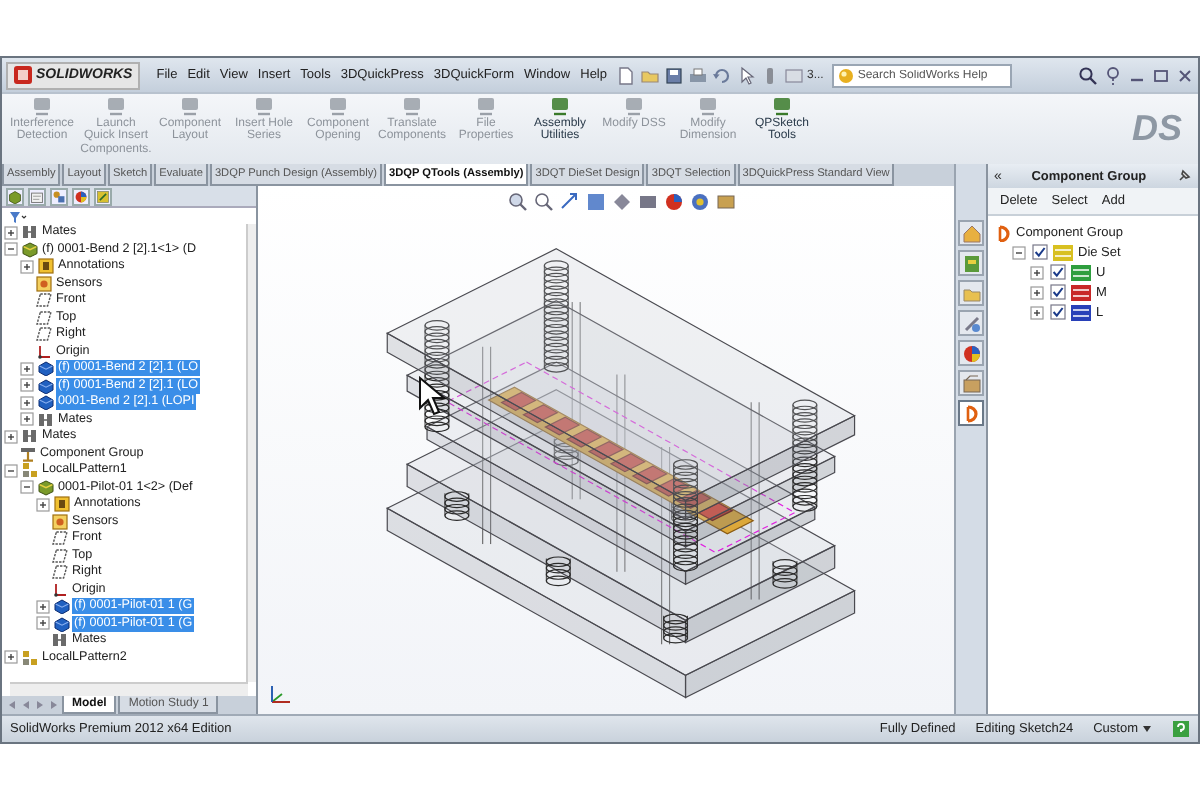  Describe the element at coordinates (544, 202) in the screenshot. I see `zoom-area-icon` at that location.